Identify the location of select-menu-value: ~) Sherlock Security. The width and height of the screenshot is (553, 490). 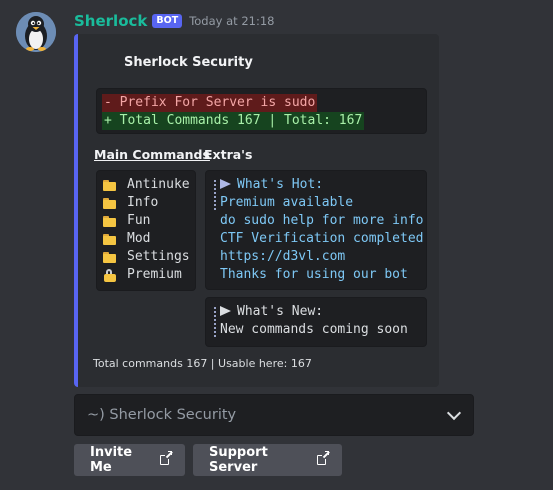
(162, 415).